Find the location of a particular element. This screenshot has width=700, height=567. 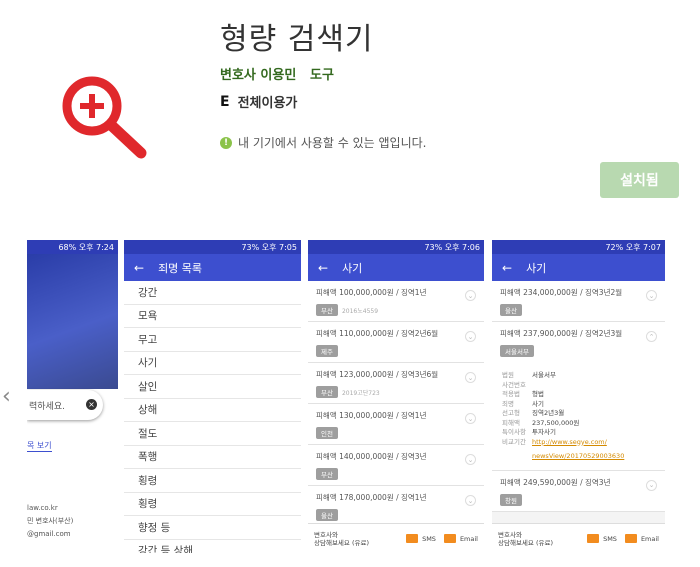

case-summary: 피해액 100,000,000원 / 징역1년 is located at coordinates (371, 292).